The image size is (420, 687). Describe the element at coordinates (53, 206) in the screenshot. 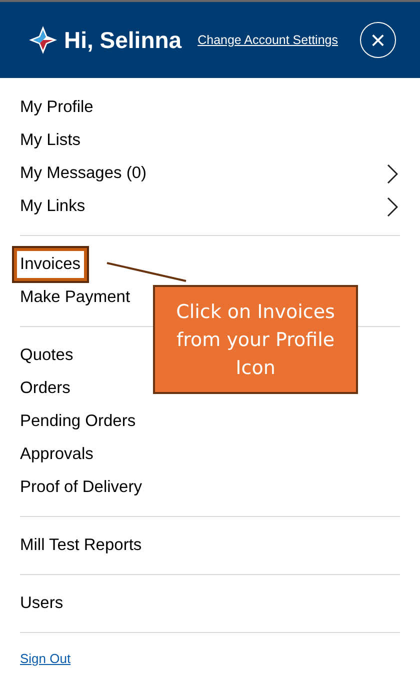

I see `menu-item: My Links` at that location.